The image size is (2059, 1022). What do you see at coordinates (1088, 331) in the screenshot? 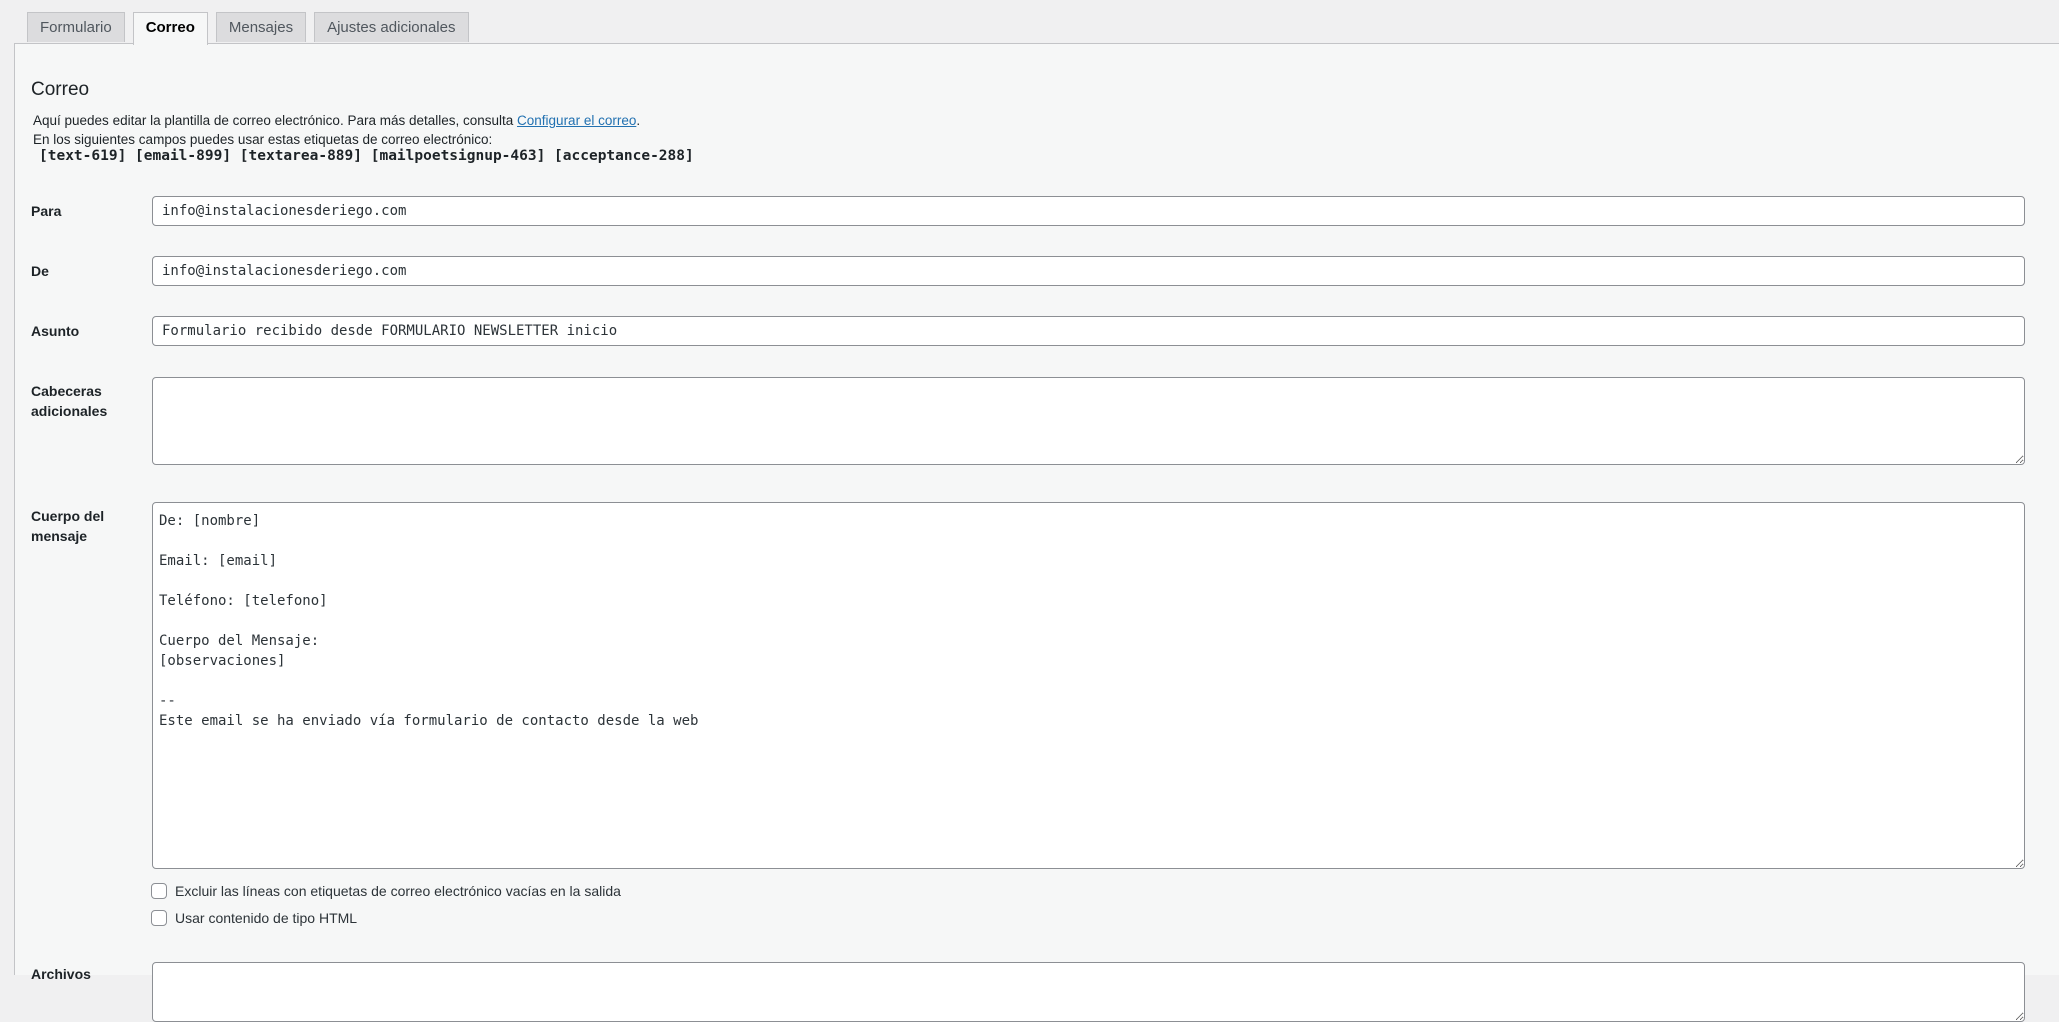
I see `subject-field` at bounding box center [1088, 331].